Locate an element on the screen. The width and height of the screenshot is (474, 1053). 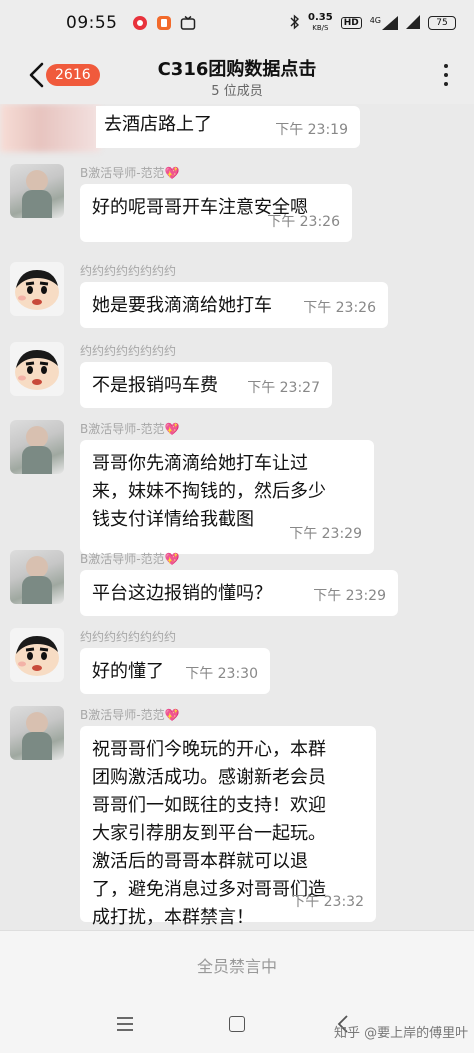
message-bubble: 她是要我滴滴给她打车 下午 23:26 is located at coordinates (234, 305).